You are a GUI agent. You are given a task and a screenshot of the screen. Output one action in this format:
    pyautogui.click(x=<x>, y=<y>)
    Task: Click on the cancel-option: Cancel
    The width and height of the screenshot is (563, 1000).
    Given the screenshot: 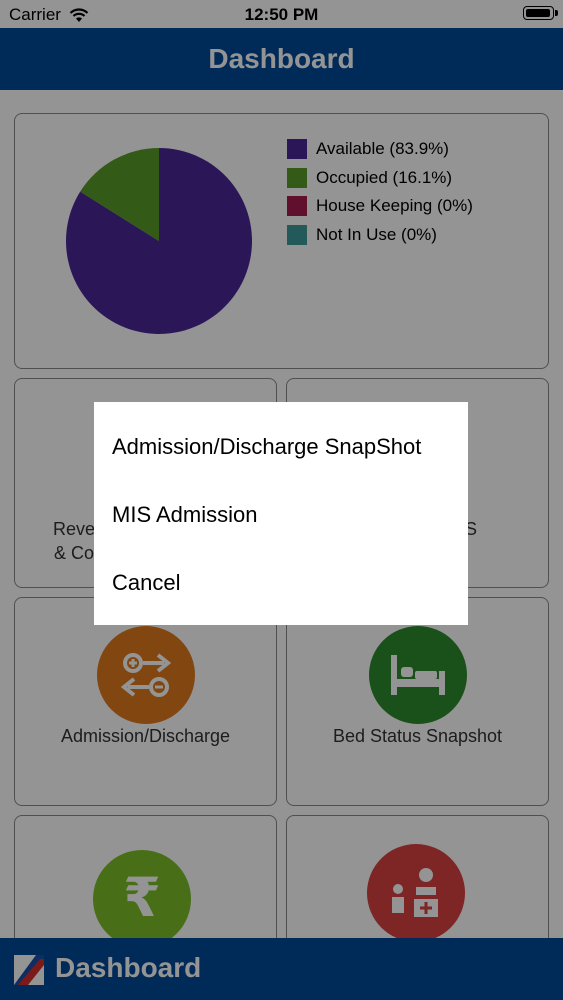 What is the action you would take?
    pyautogui.click(x=146, y=583)
    